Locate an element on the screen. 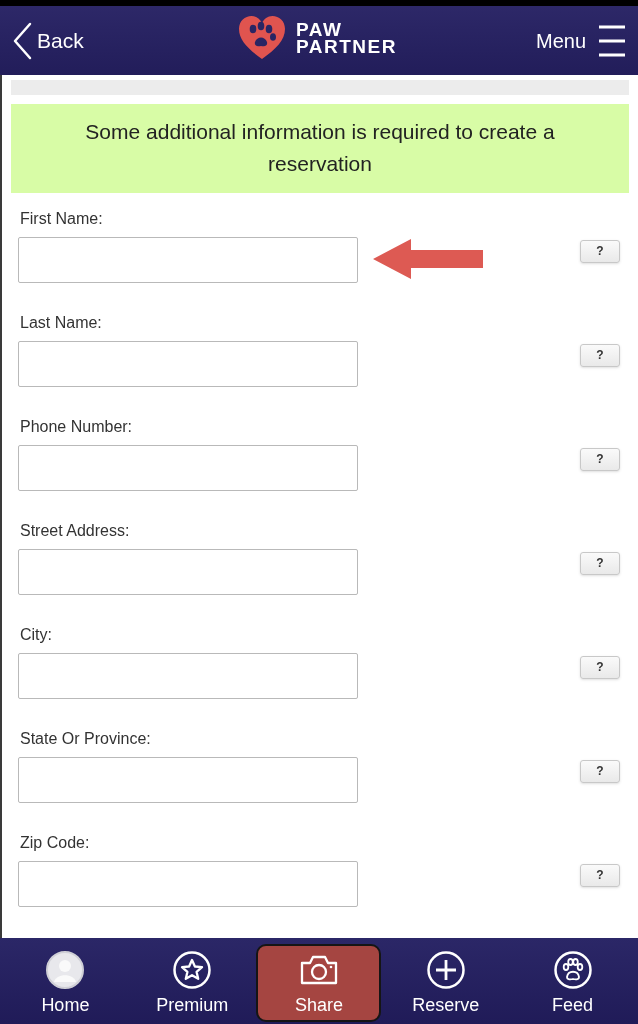 This screenshot has width=638, height=1024. field-label: Last Name: is located at coordinates (61, 323).